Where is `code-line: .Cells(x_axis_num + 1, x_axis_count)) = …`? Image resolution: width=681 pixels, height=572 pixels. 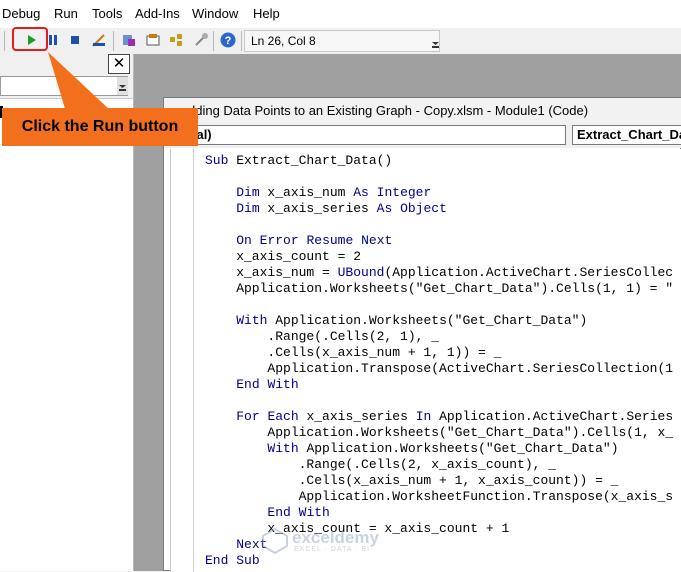 code-line: .Cells(x_axis_num + 1, x_axis_count)) = … is located at coordinates (439, 481).